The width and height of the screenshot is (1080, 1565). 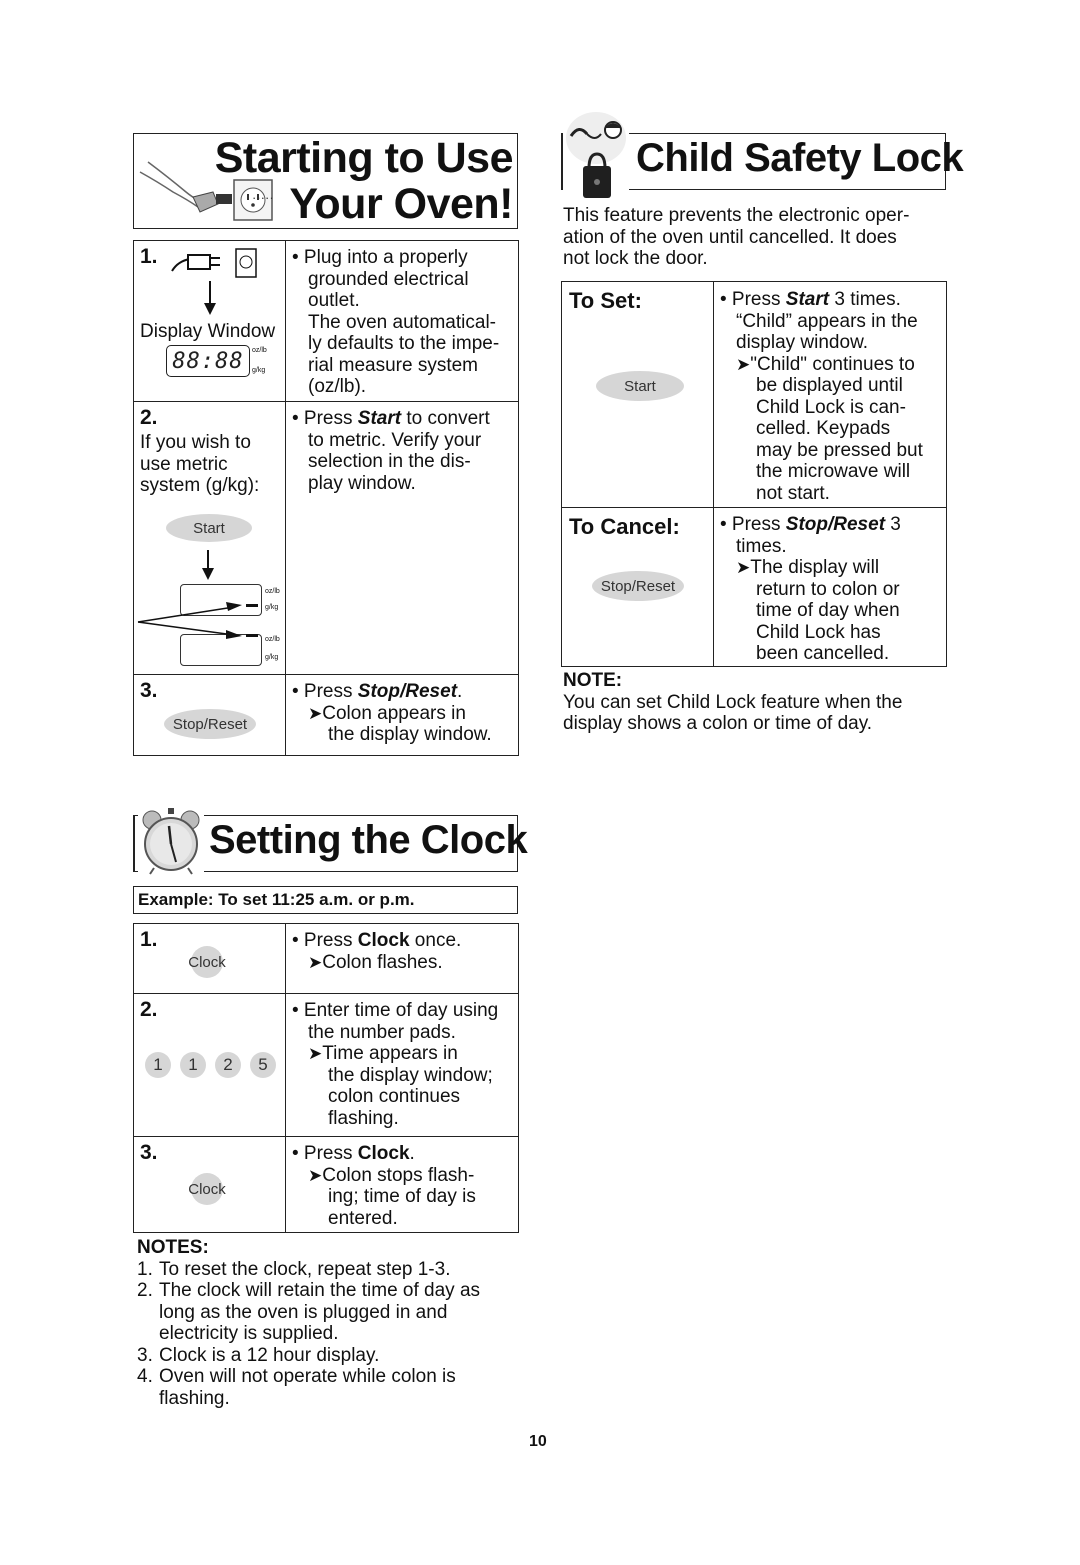 What do you see at coordinates (807, 299) in the screenshot?
I see `start-keyword: Start` at bounding box center [807, 299].